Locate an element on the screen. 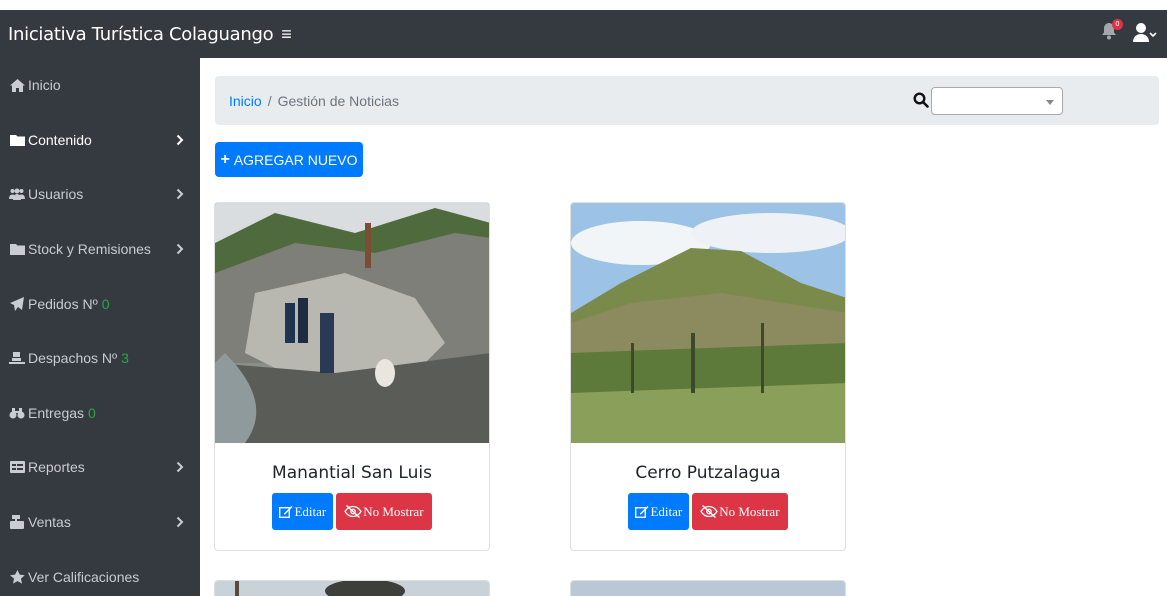 The image size is (1167, 596). notification-bell: 0 is located at coordinates (1112, 31).